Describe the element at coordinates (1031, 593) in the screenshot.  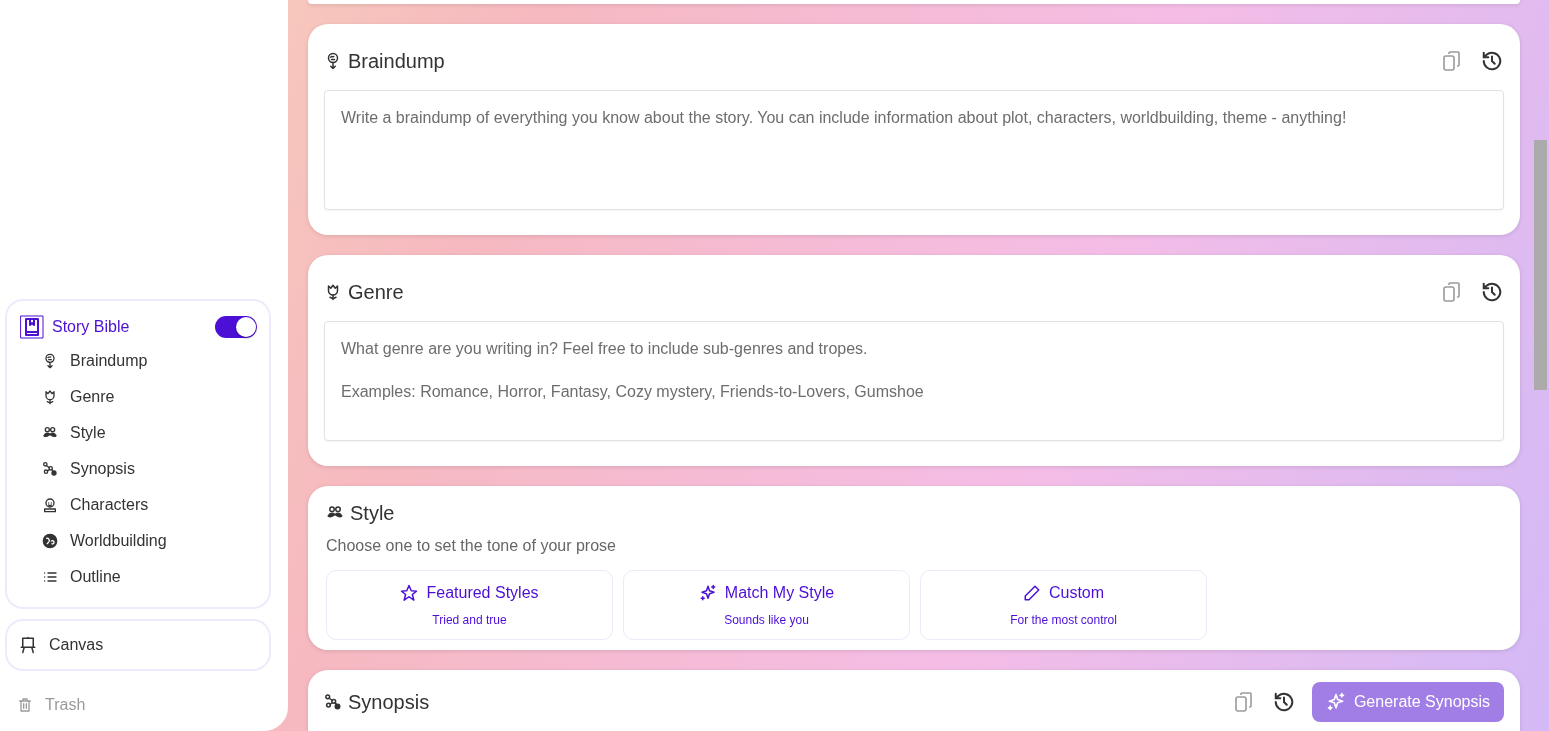
I see `pencil-icon` at that location.